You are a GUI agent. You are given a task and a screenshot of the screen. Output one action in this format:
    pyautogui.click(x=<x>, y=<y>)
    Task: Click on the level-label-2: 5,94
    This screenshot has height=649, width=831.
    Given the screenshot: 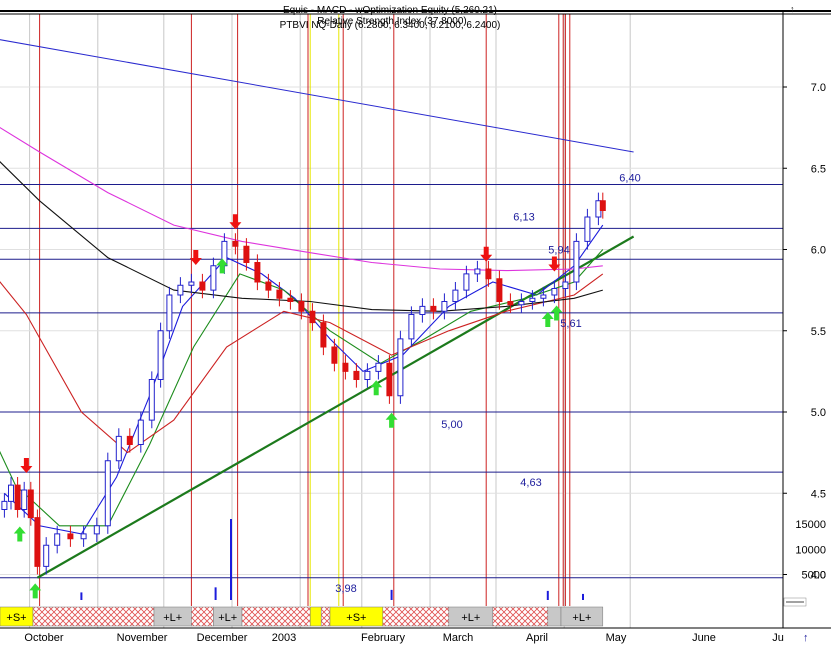 What is the action you would take?
    pyautogui.click(x=558, y=250)
    